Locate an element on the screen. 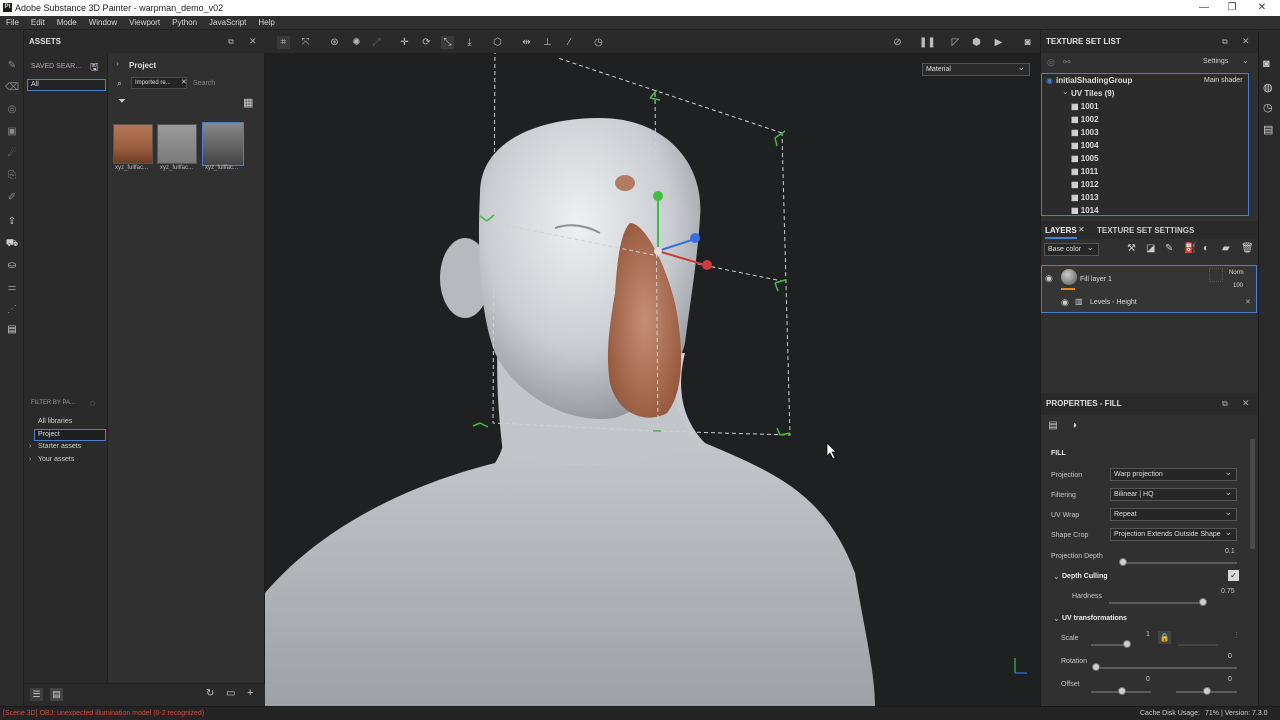  projection-icon: ◎ is located at coordinates (12, 110).